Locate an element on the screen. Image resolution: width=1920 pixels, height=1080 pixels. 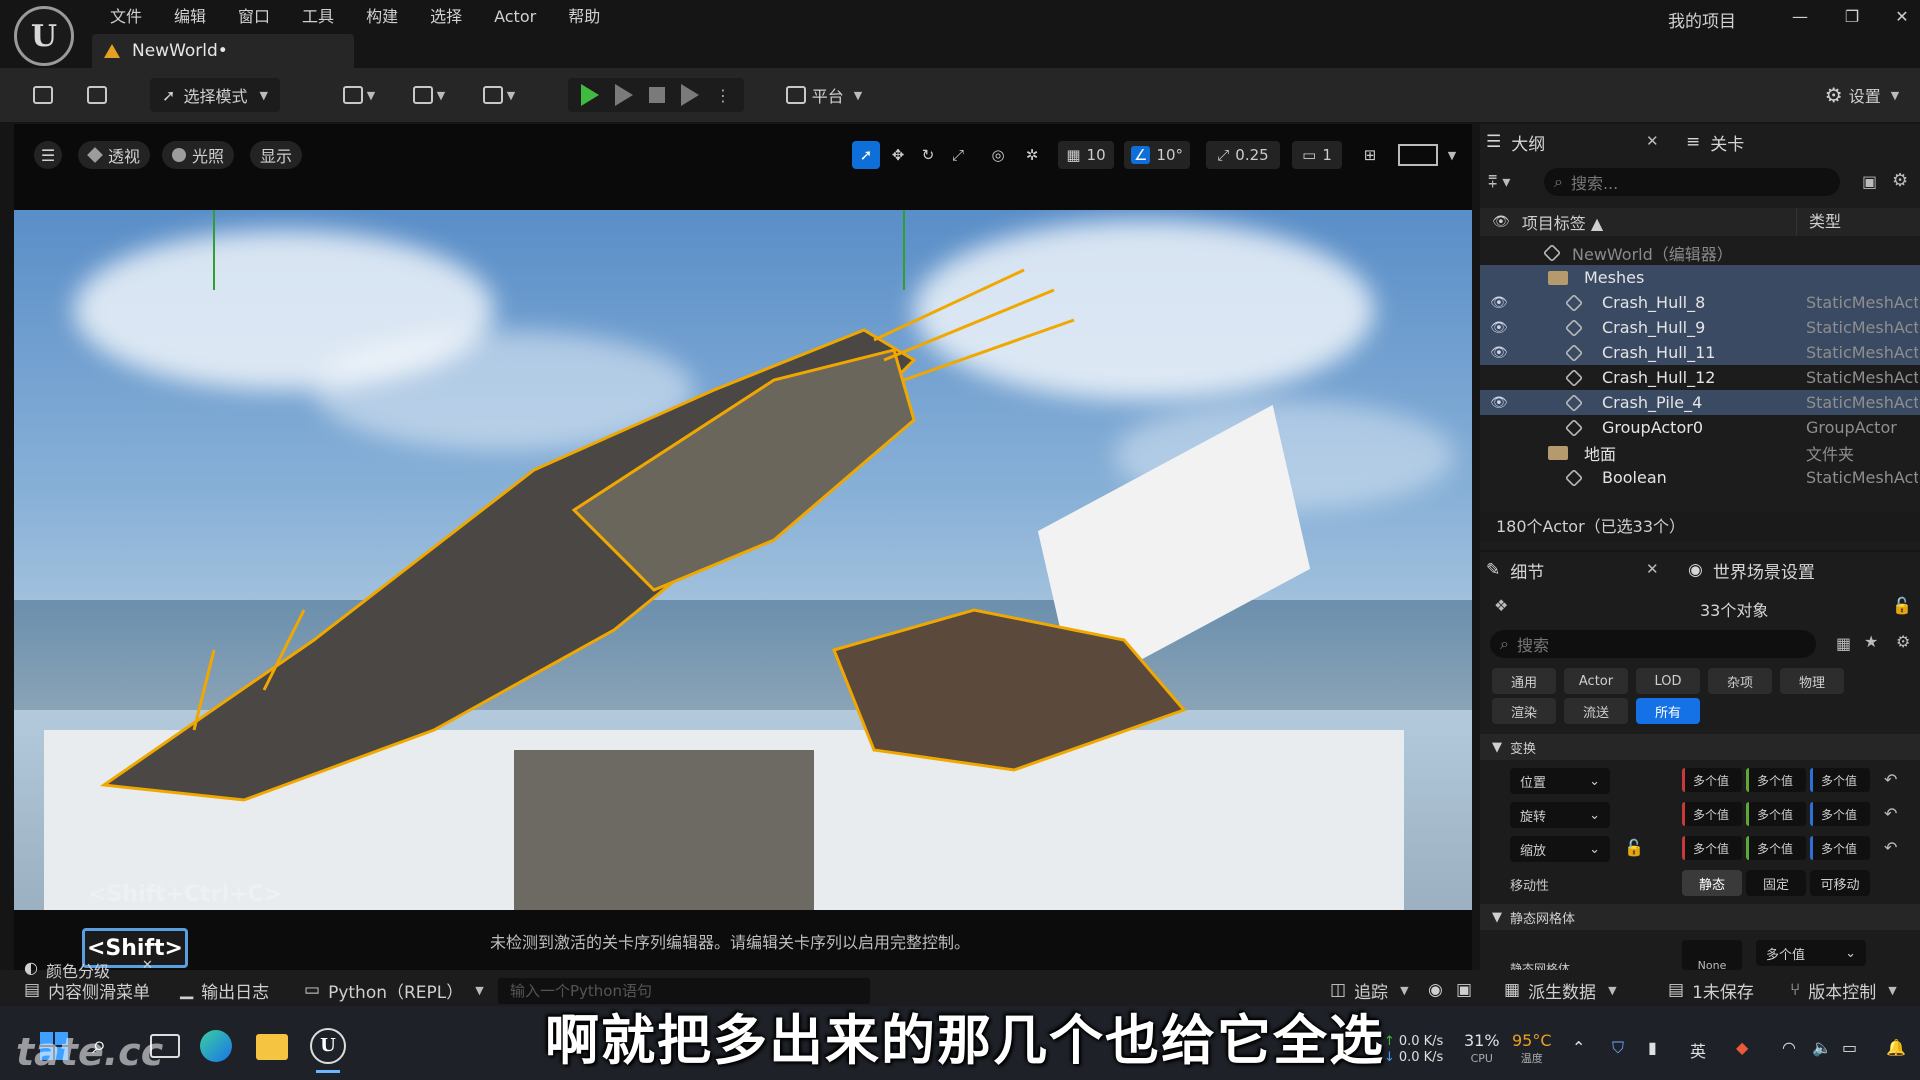
filter-icon: ⩱ ▾ is located at coordinates (1499, 182).